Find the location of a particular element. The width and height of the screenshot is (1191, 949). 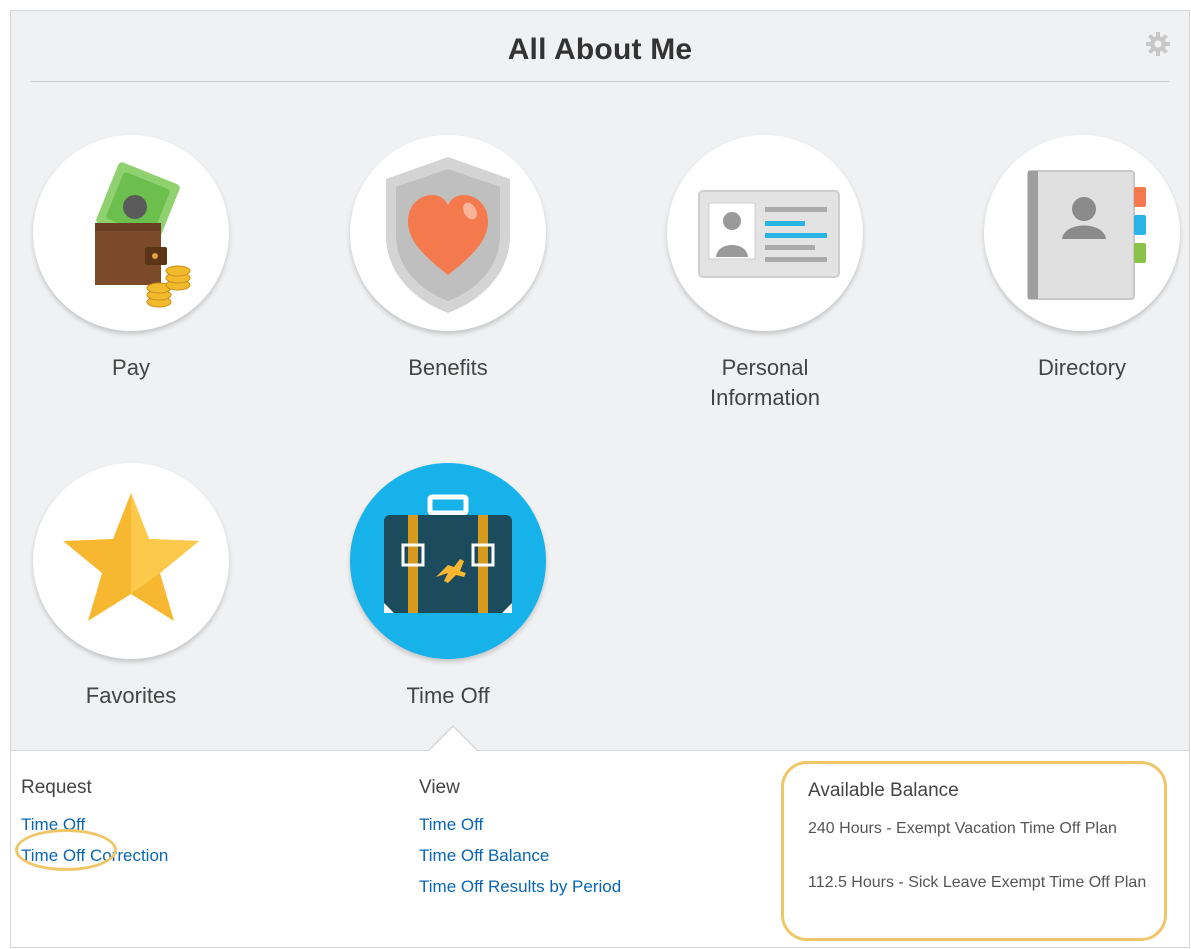

shield-heart-icon is located at coordinates (448, 235).